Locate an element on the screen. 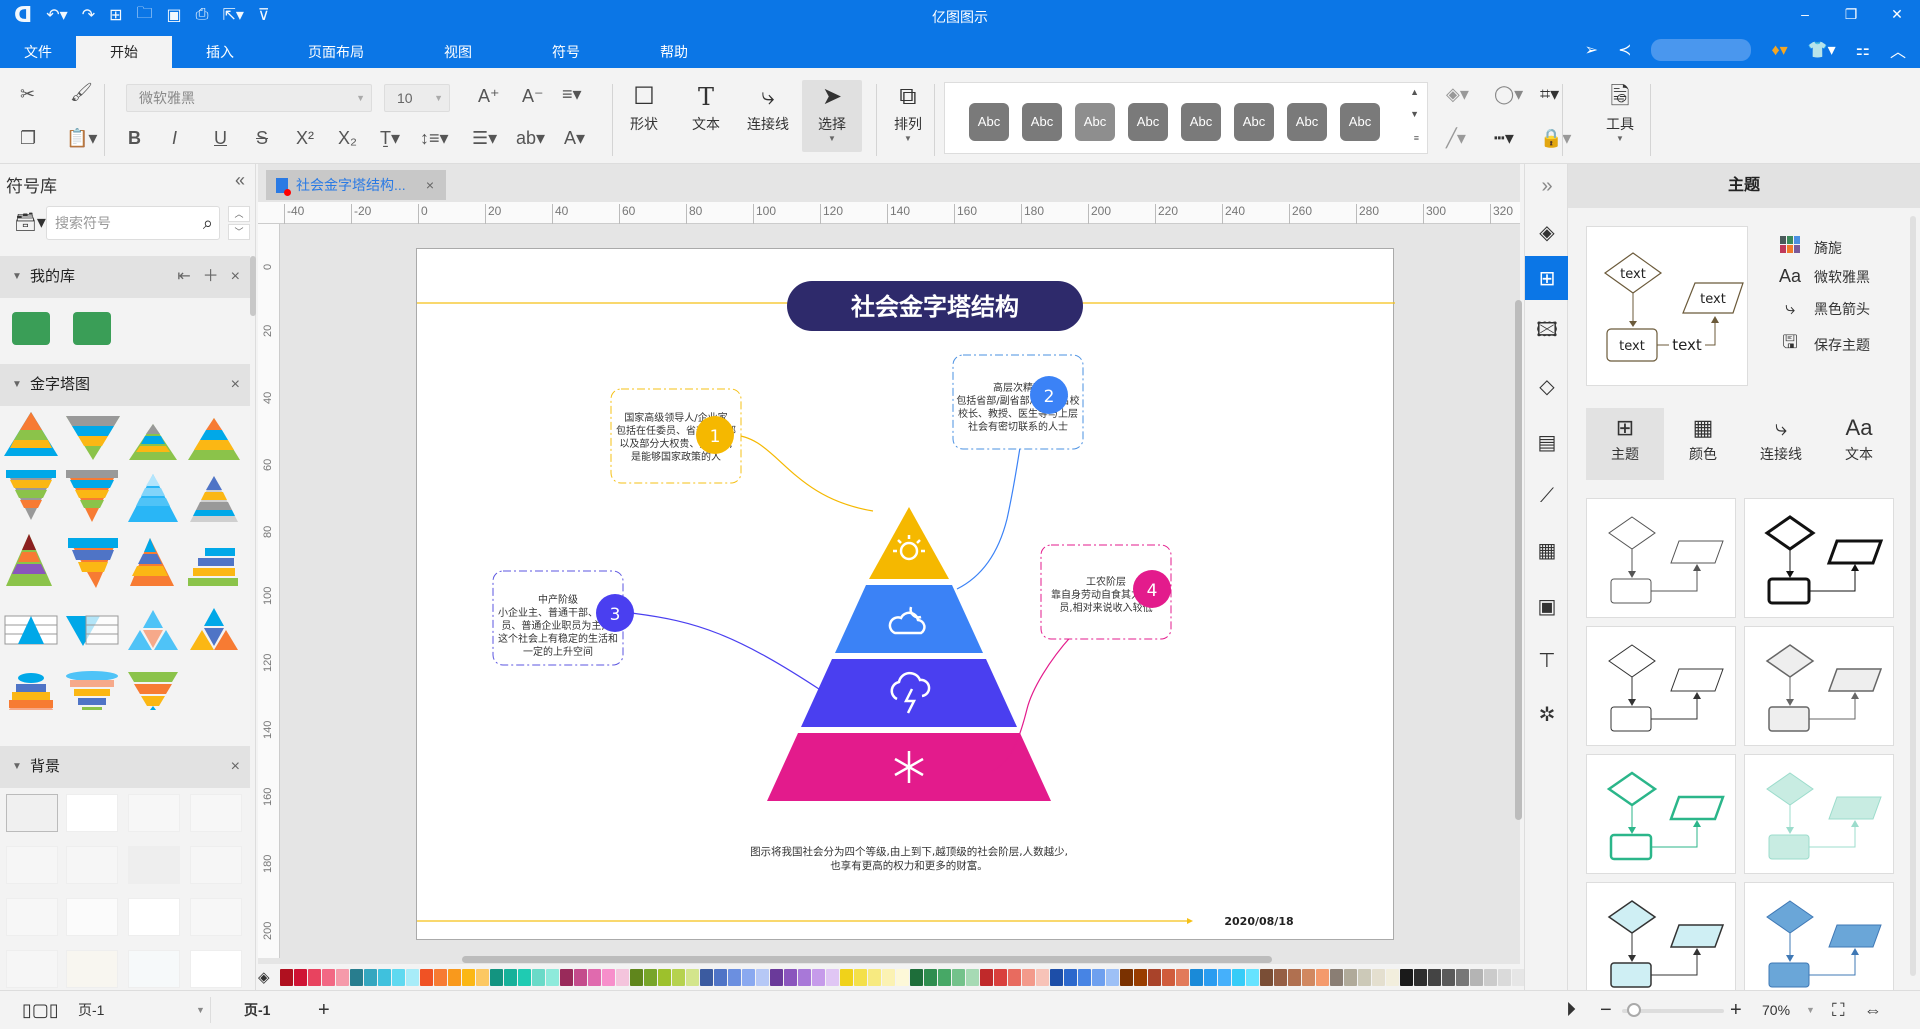 This screenshot has height=1029, width=1920. connector-button: ⤷ 连接线 is located at coordinates (768, 107).